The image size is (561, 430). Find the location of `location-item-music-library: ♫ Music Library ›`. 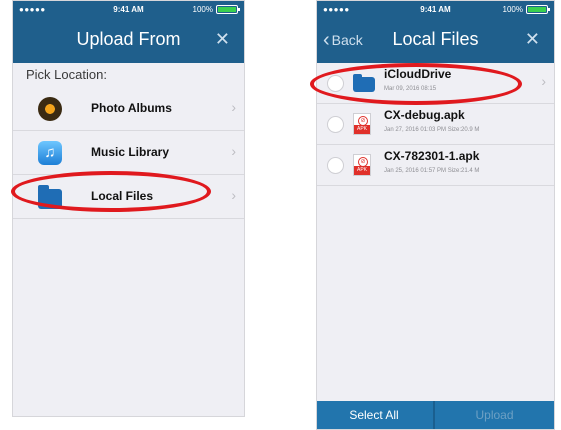

location-item-music-library: ♫ Music Library › is located at coordinates (128, 153).